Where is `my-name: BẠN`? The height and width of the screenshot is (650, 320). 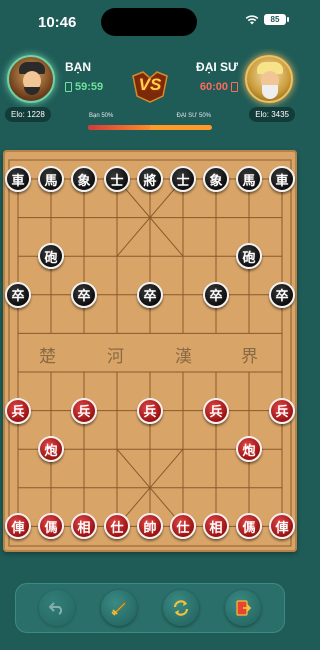
my-name: BẠN is located at coordinates (78, 67).